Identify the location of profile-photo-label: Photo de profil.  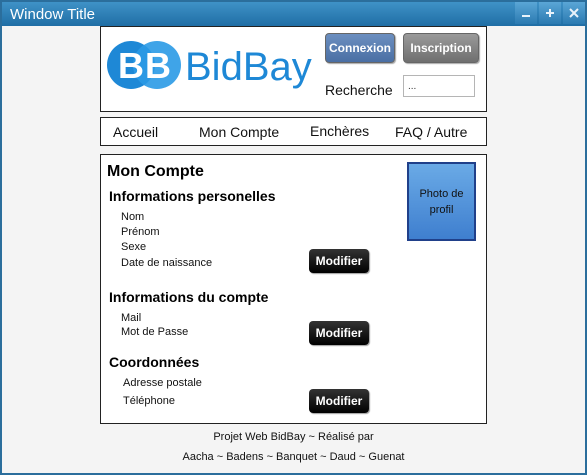
(441, 201).